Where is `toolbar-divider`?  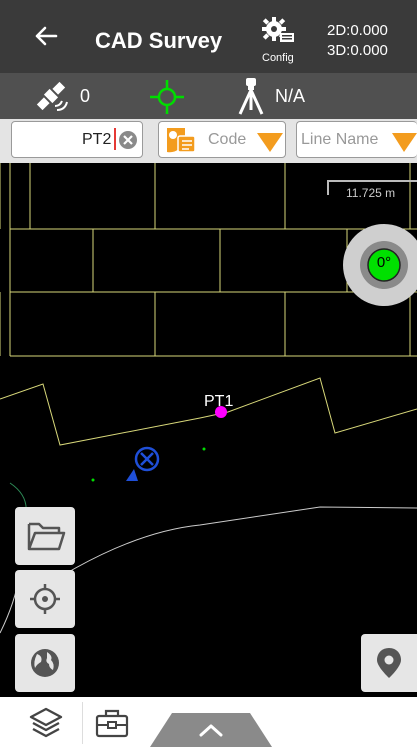 toolbar-divider is located at coordinates (82, 723).